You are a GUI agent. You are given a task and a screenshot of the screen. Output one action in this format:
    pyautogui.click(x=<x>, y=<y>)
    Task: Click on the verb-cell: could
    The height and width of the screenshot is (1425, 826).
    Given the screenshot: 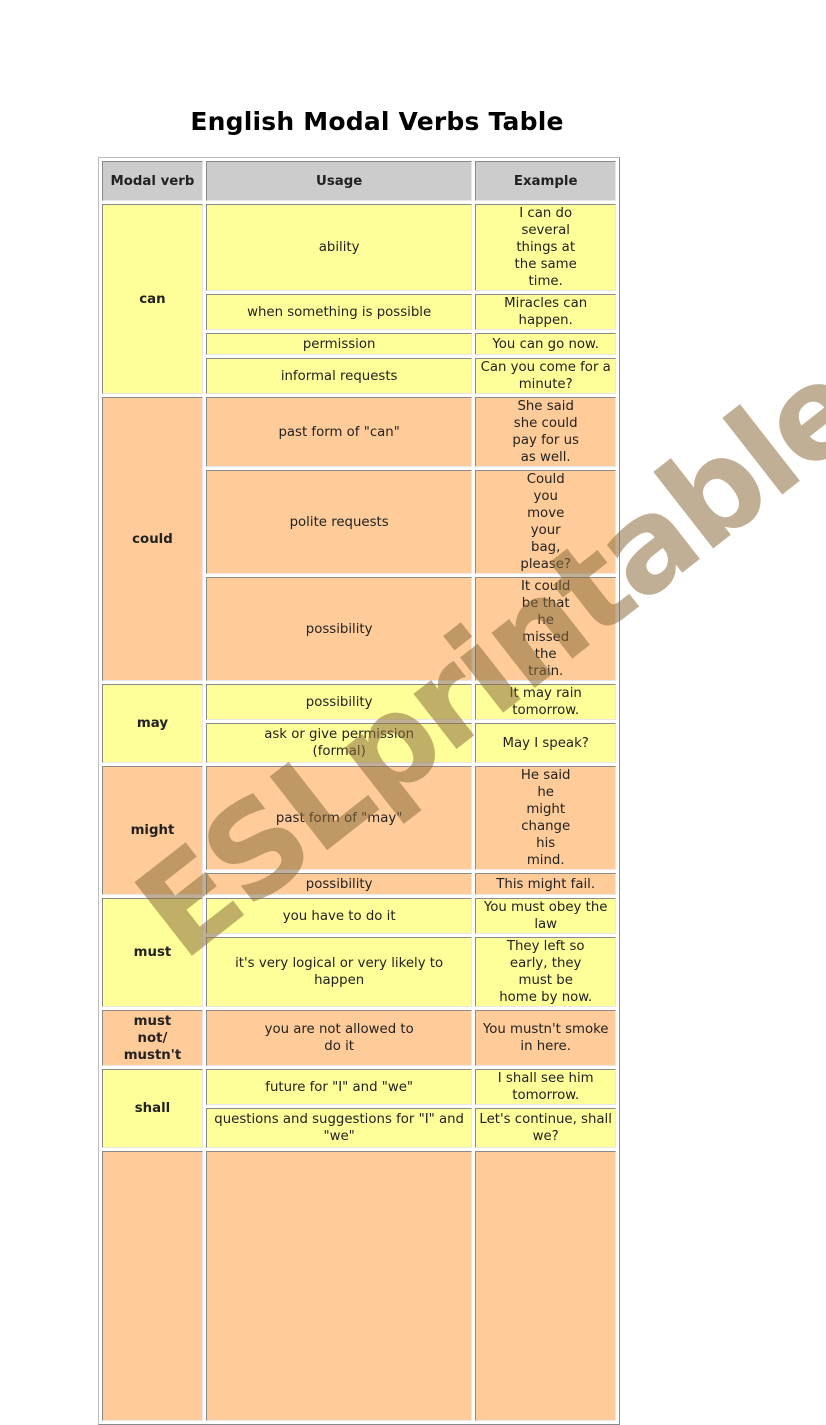 What is the action you would take?
    pyautogui.click(x=152, y=539)
    